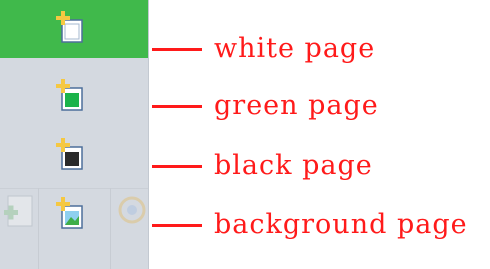 This screenshot has width=490, height=269. I want to click on new-black-page-button, so click(74, 156).